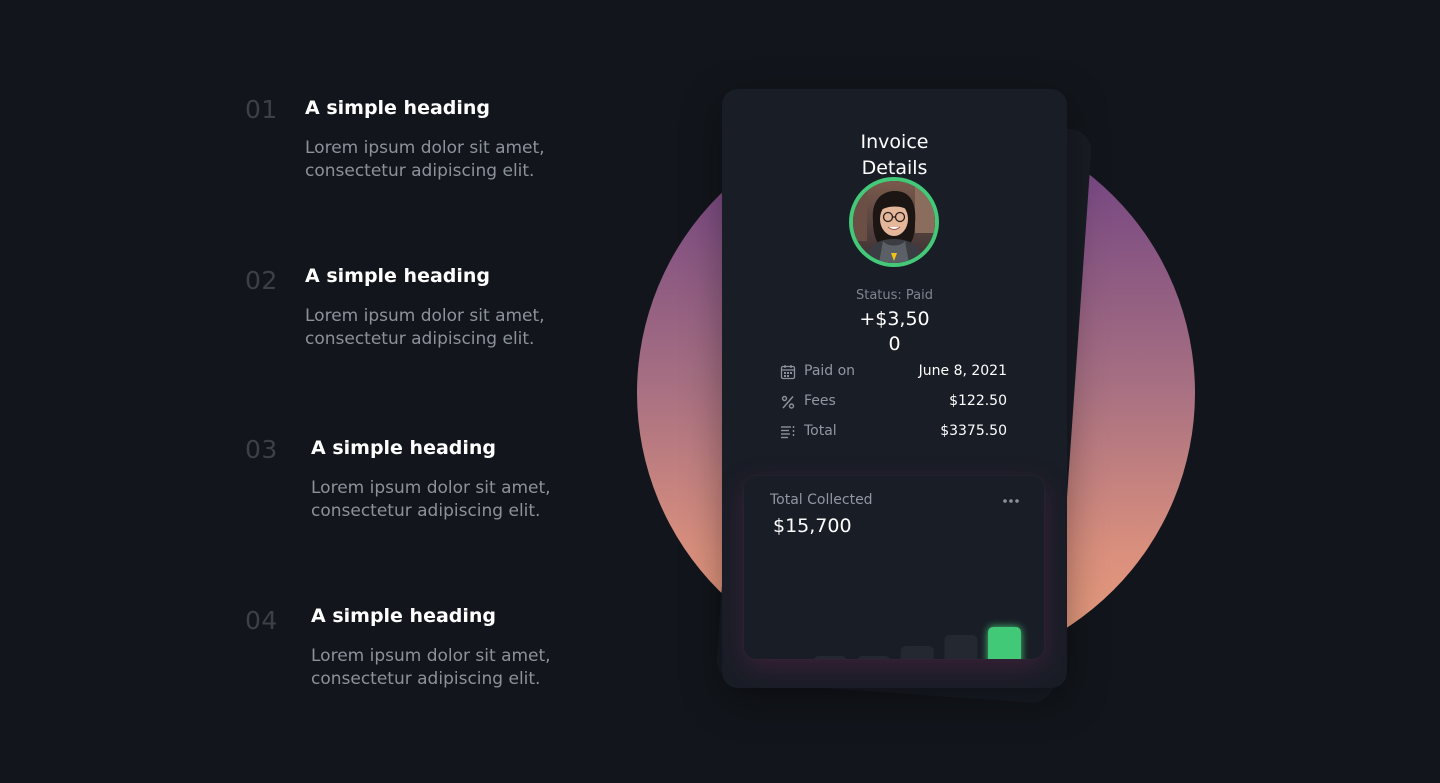  I want to click on invoice-title-line: Invoice, so click(894, 142).